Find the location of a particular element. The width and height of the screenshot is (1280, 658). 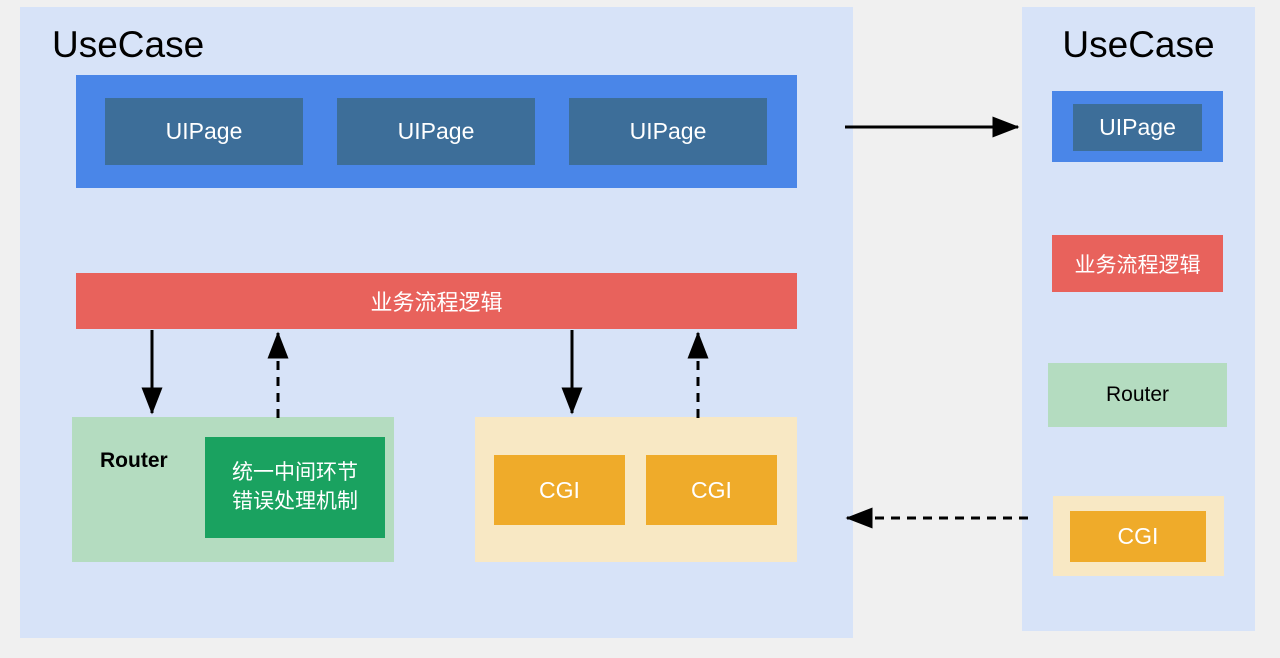

right-business-flow-label: 业务流程逻辑 is located at coordinates (1137, 265).